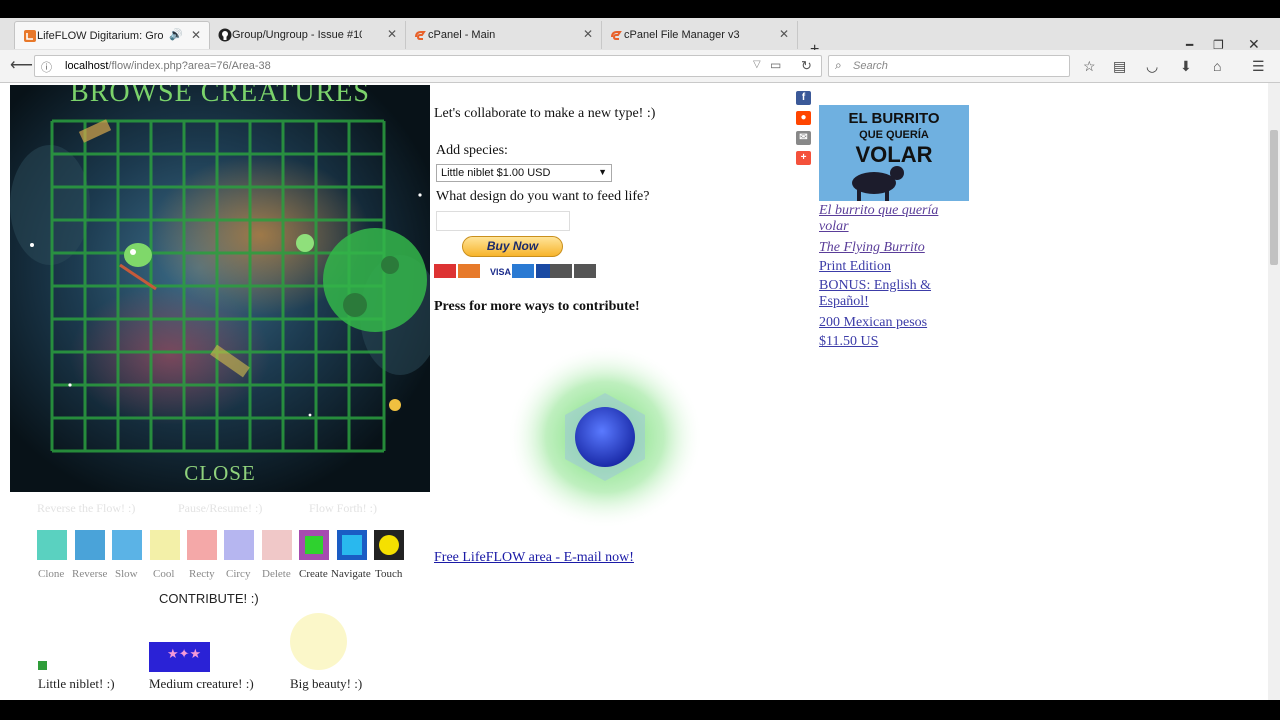 This screenshot has height=720, width=1280. Describe the element at coordinates (209, 598) in the screenshot. I see `contribute-button: CONTRIBUTE! :)` at that location.